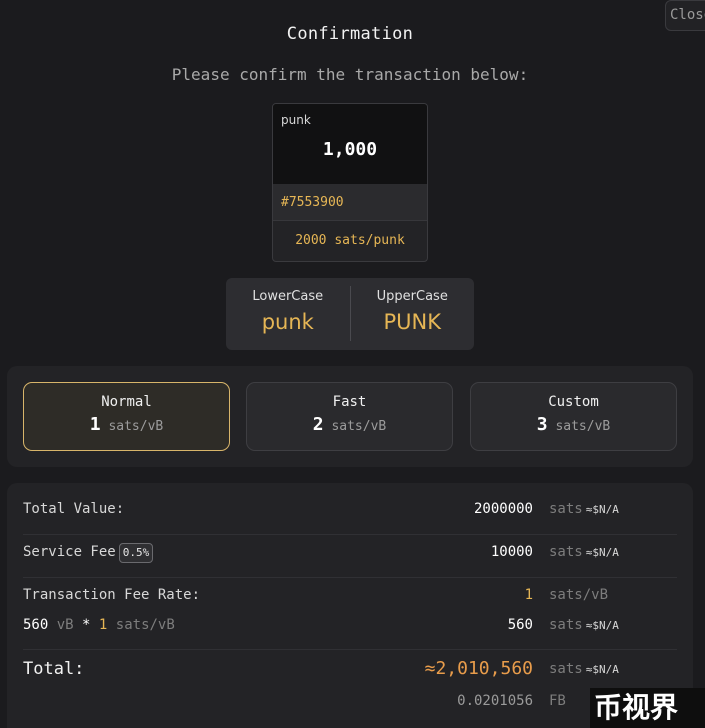  I want to click on fee-option-name: Normal, so click(126, 402).